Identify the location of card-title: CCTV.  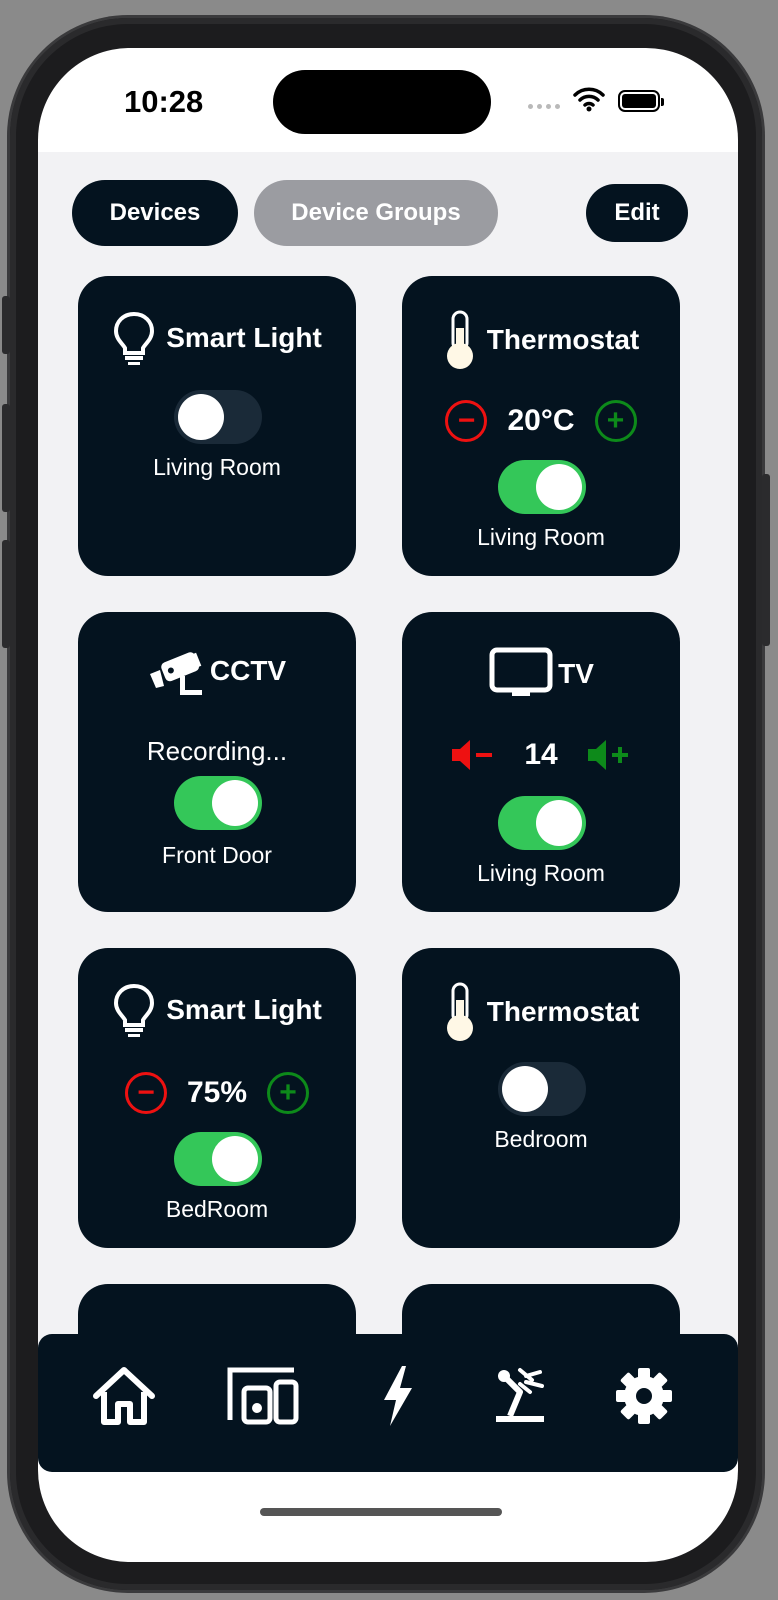
(248, 670).